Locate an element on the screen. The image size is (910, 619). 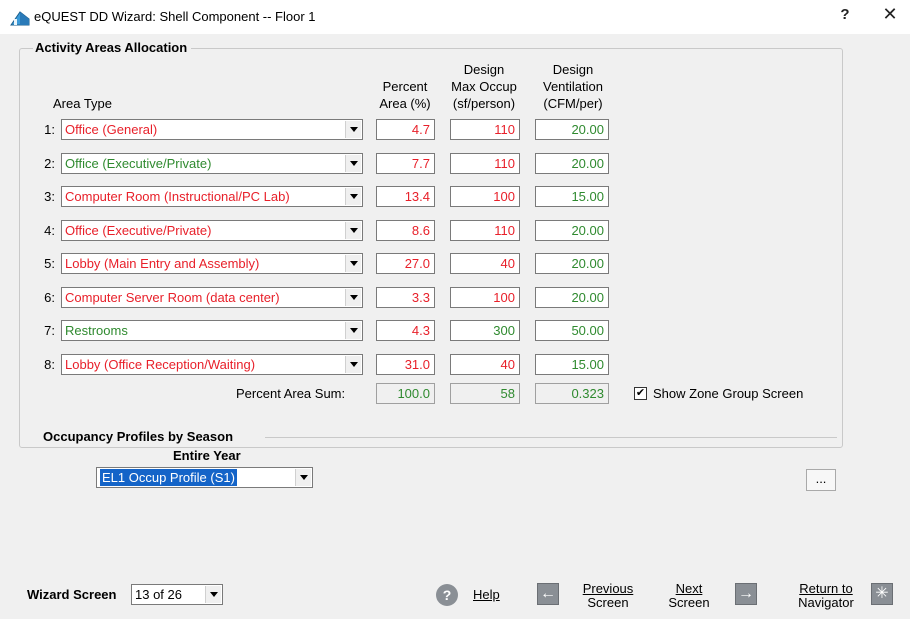
area-type-select: Office (General) is located at coordinates (212, 129).